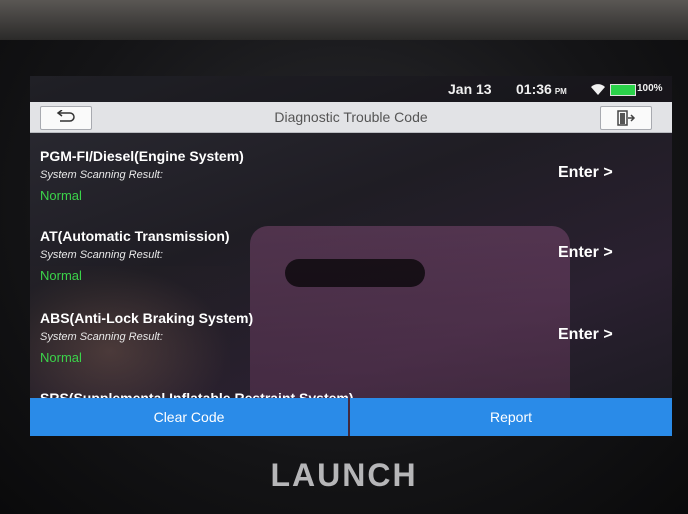  I want to click on status-time: 01:36, so click(534, 89).